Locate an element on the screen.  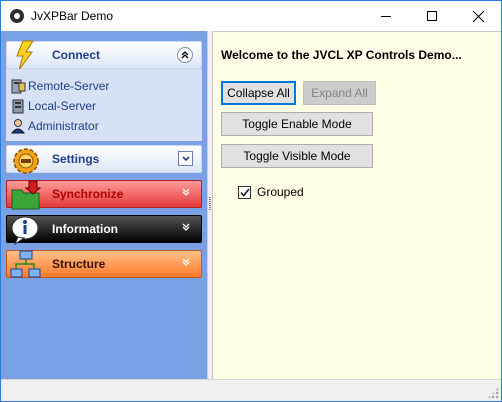
group-label-structure: Structure is located at coordinates (79, 264).